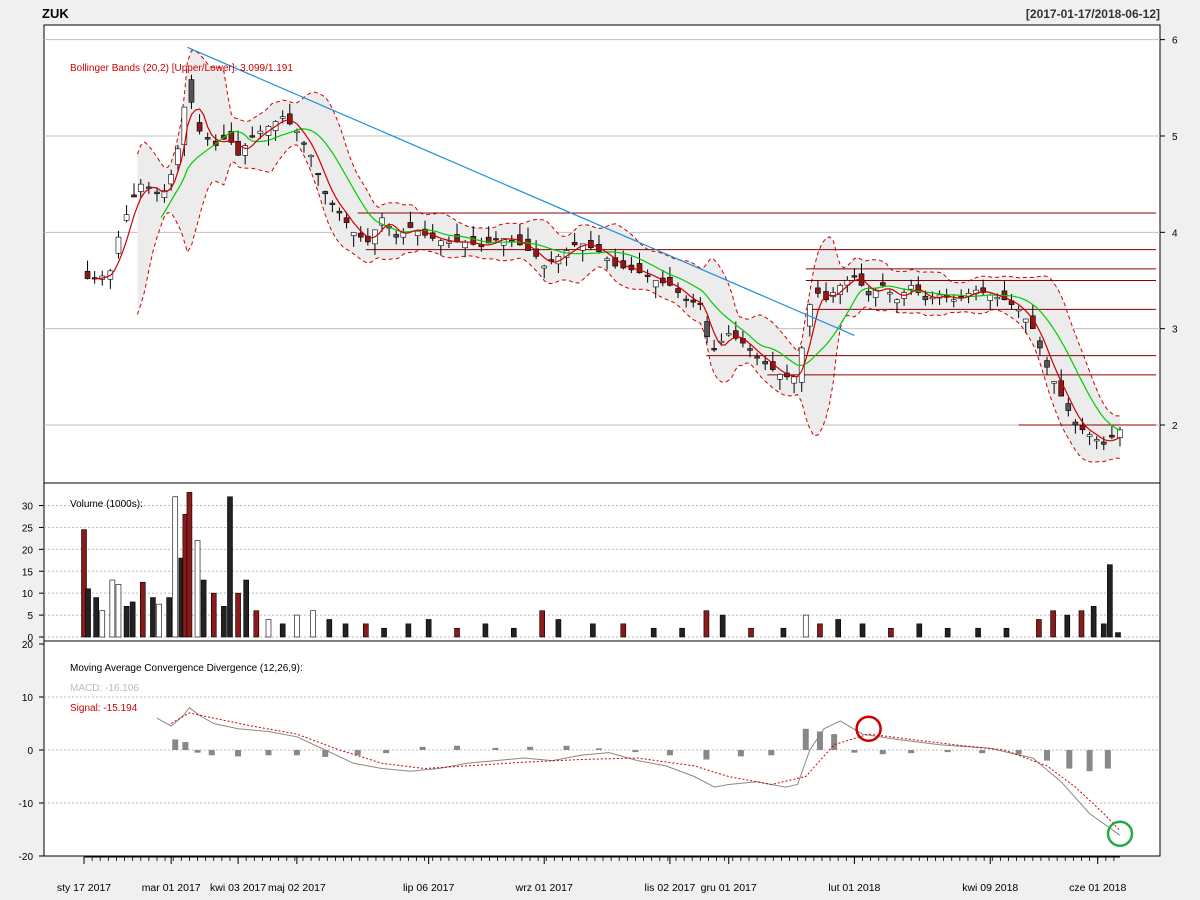 The height and width of the screenshot is (900, 1200). Describe the element at coordinates (28, 572) in the screenshot. I see `volume-tick-label: 15` at that location.